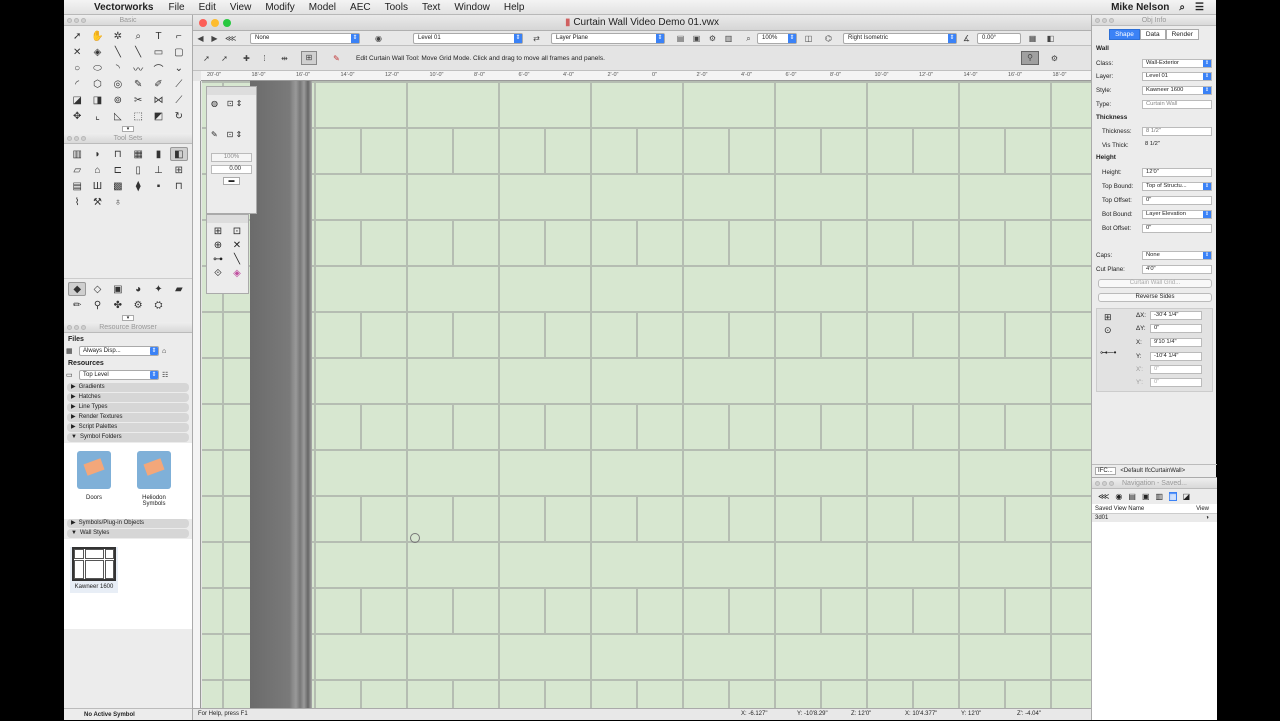 The width and height of the screenshot is (1280, 721). I want to click on callout-tool-icon: ⌐, so click(179, 36).